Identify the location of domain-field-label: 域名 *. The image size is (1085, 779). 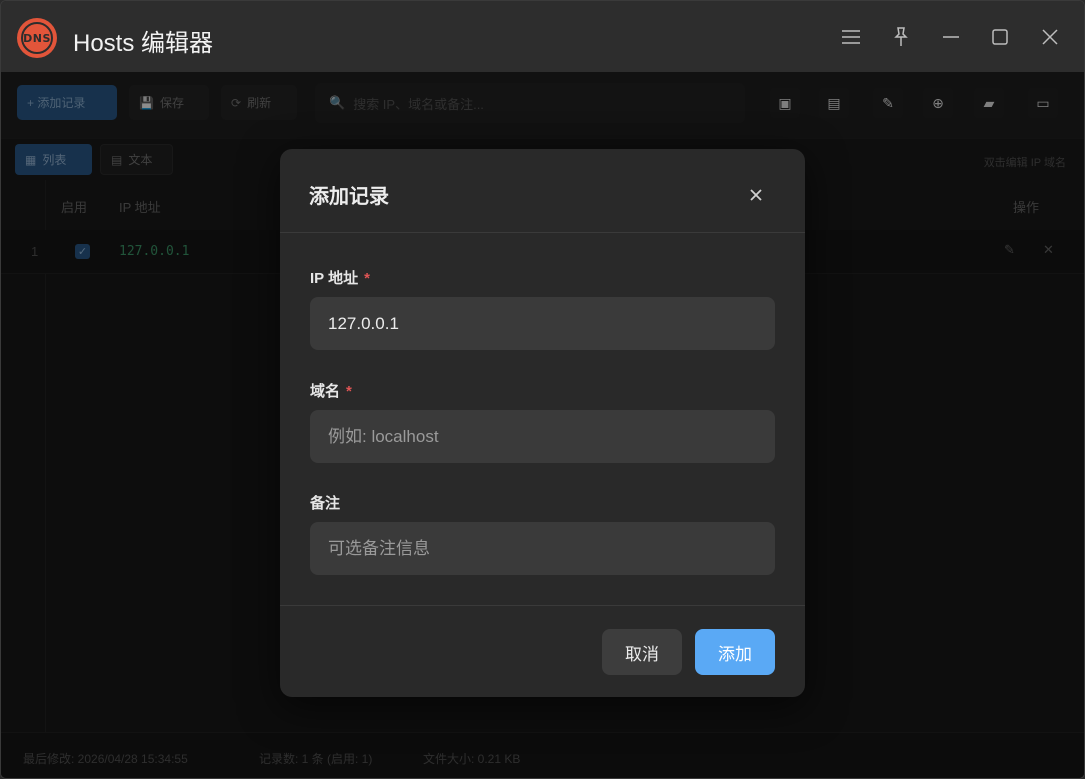
(331, 390).